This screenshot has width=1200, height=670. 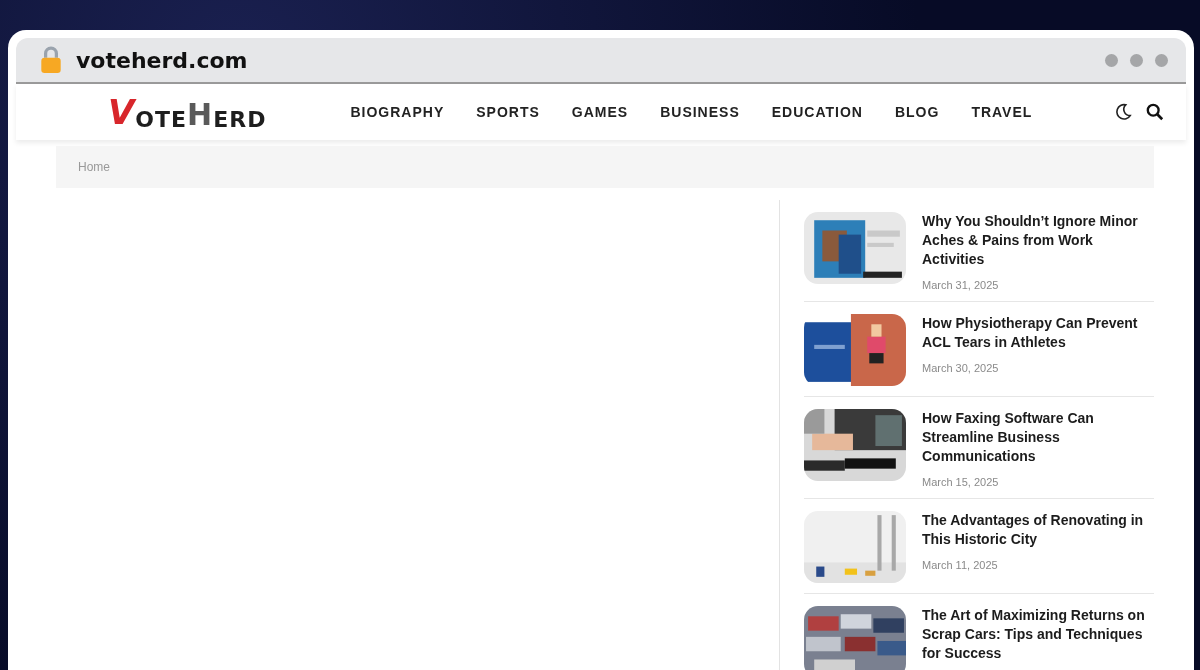 What do you see at coordinates (397, 112) in the screenshot?
I see `nav-link: BIOGRAPHY` at bounding box center [397, 112].